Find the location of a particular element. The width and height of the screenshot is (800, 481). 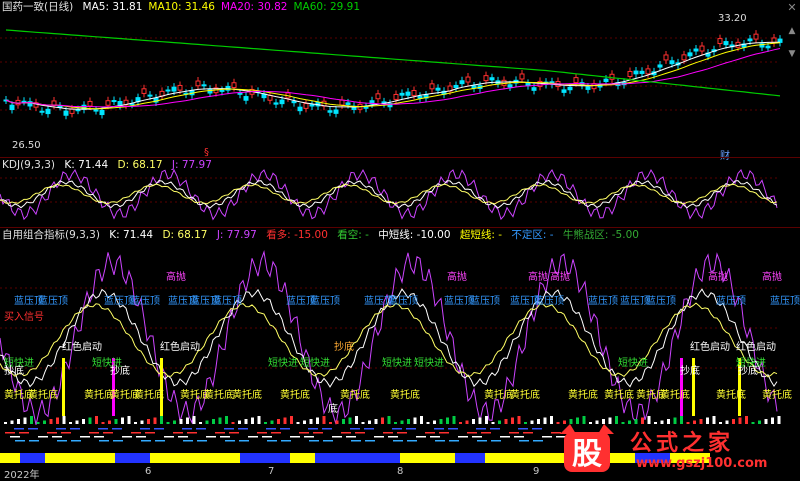

signal-label-hongqi: 红色启动 is located at coordinates (180, 347).